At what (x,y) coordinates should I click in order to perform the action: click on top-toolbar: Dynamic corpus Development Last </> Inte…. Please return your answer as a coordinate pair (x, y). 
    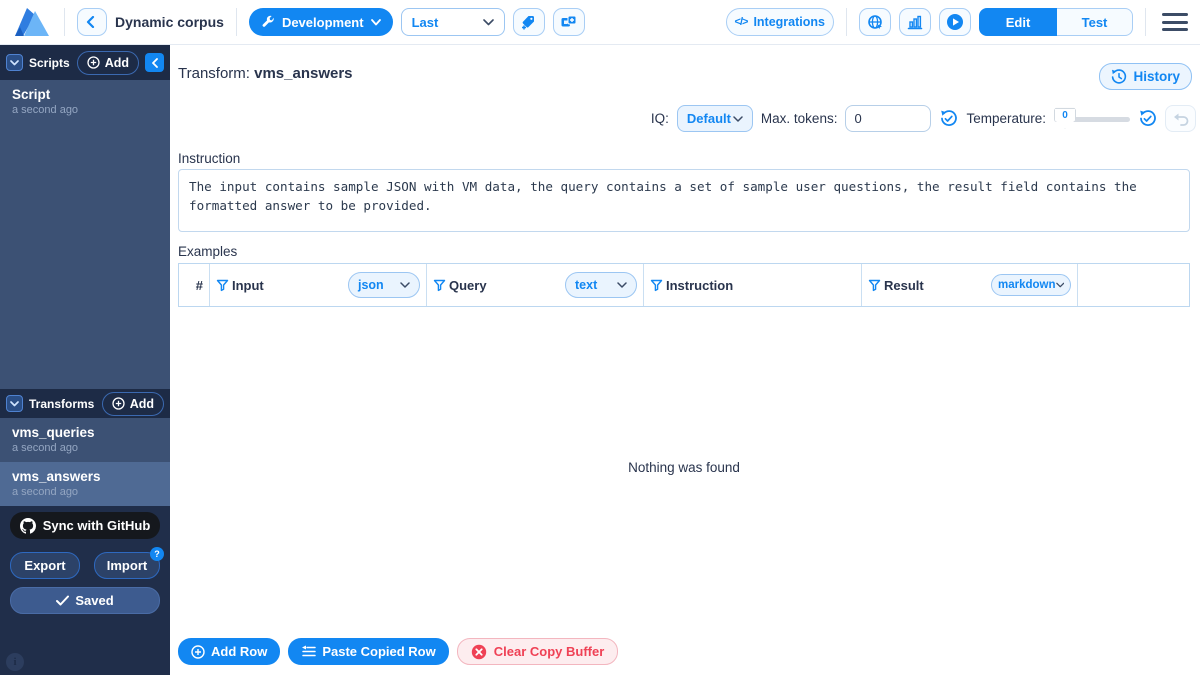
    Looking at the image, I should click on (600, 22).